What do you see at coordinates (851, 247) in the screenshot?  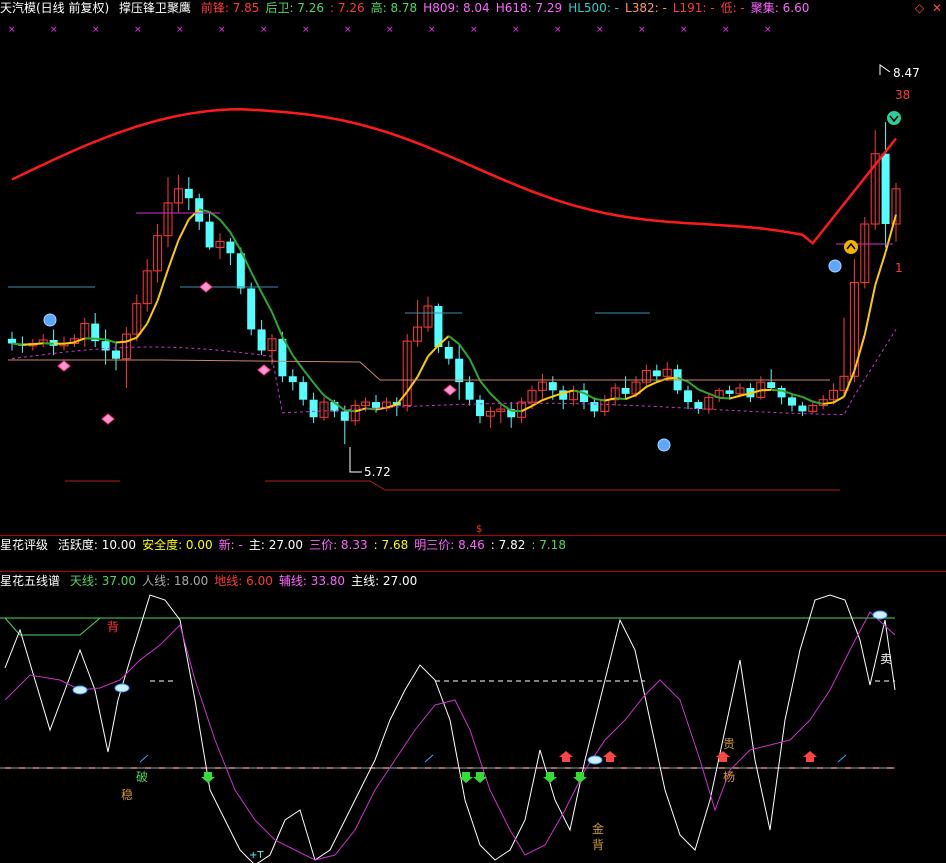 I see `up-badge-icon` at bounding box center [851, 247].